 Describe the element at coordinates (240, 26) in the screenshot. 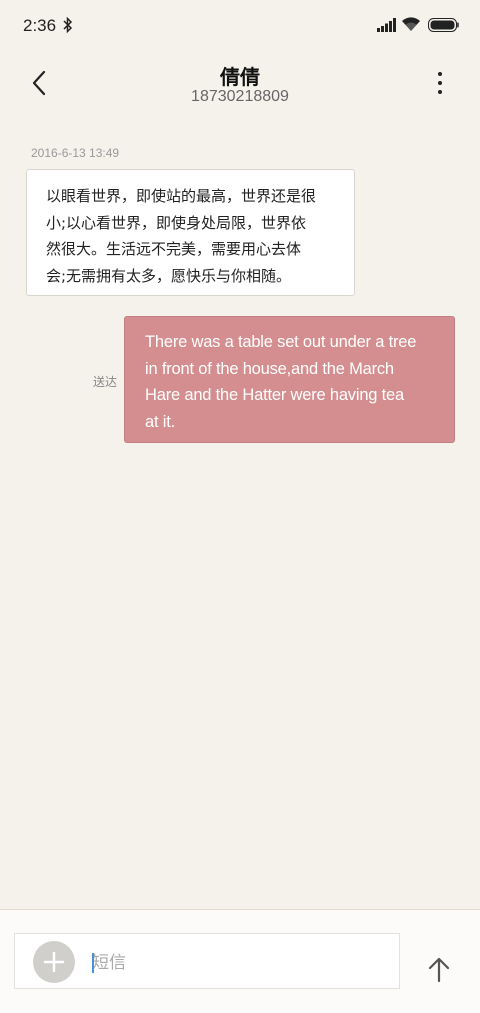

I see `status-bar: 2:36` at that location.